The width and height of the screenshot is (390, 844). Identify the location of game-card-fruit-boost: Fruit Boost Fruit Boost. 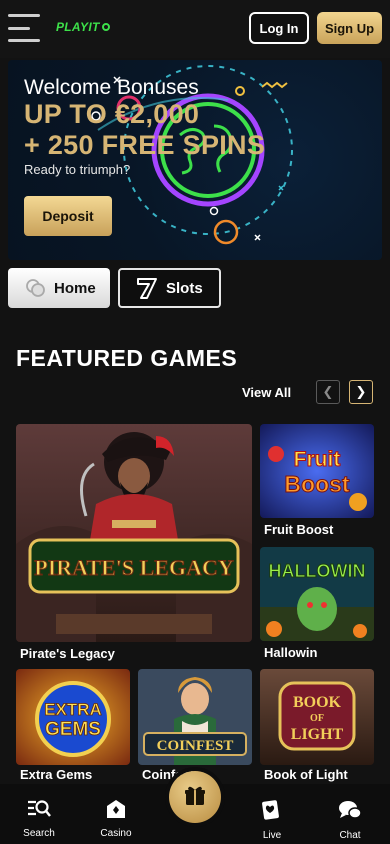
(317, 482).